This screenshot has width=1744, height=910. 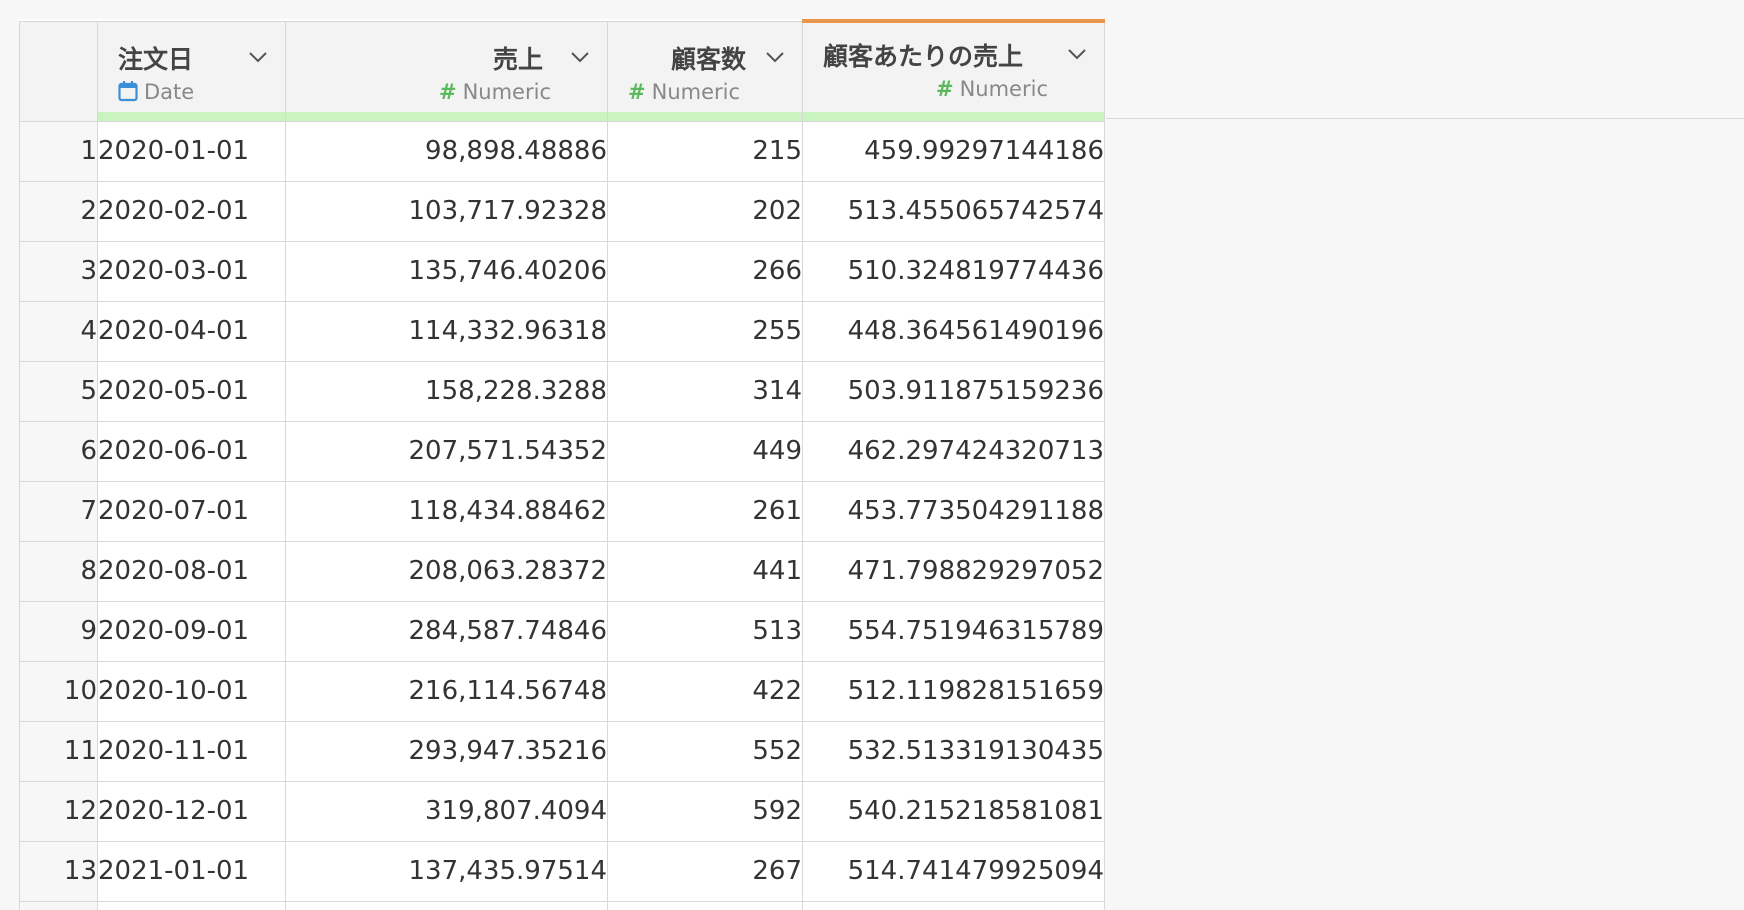 What do you see at coordinates (191, 391) in the screenshot?
I see `cell-order-date: 2020-05-01` at bounding box center [191, 391].